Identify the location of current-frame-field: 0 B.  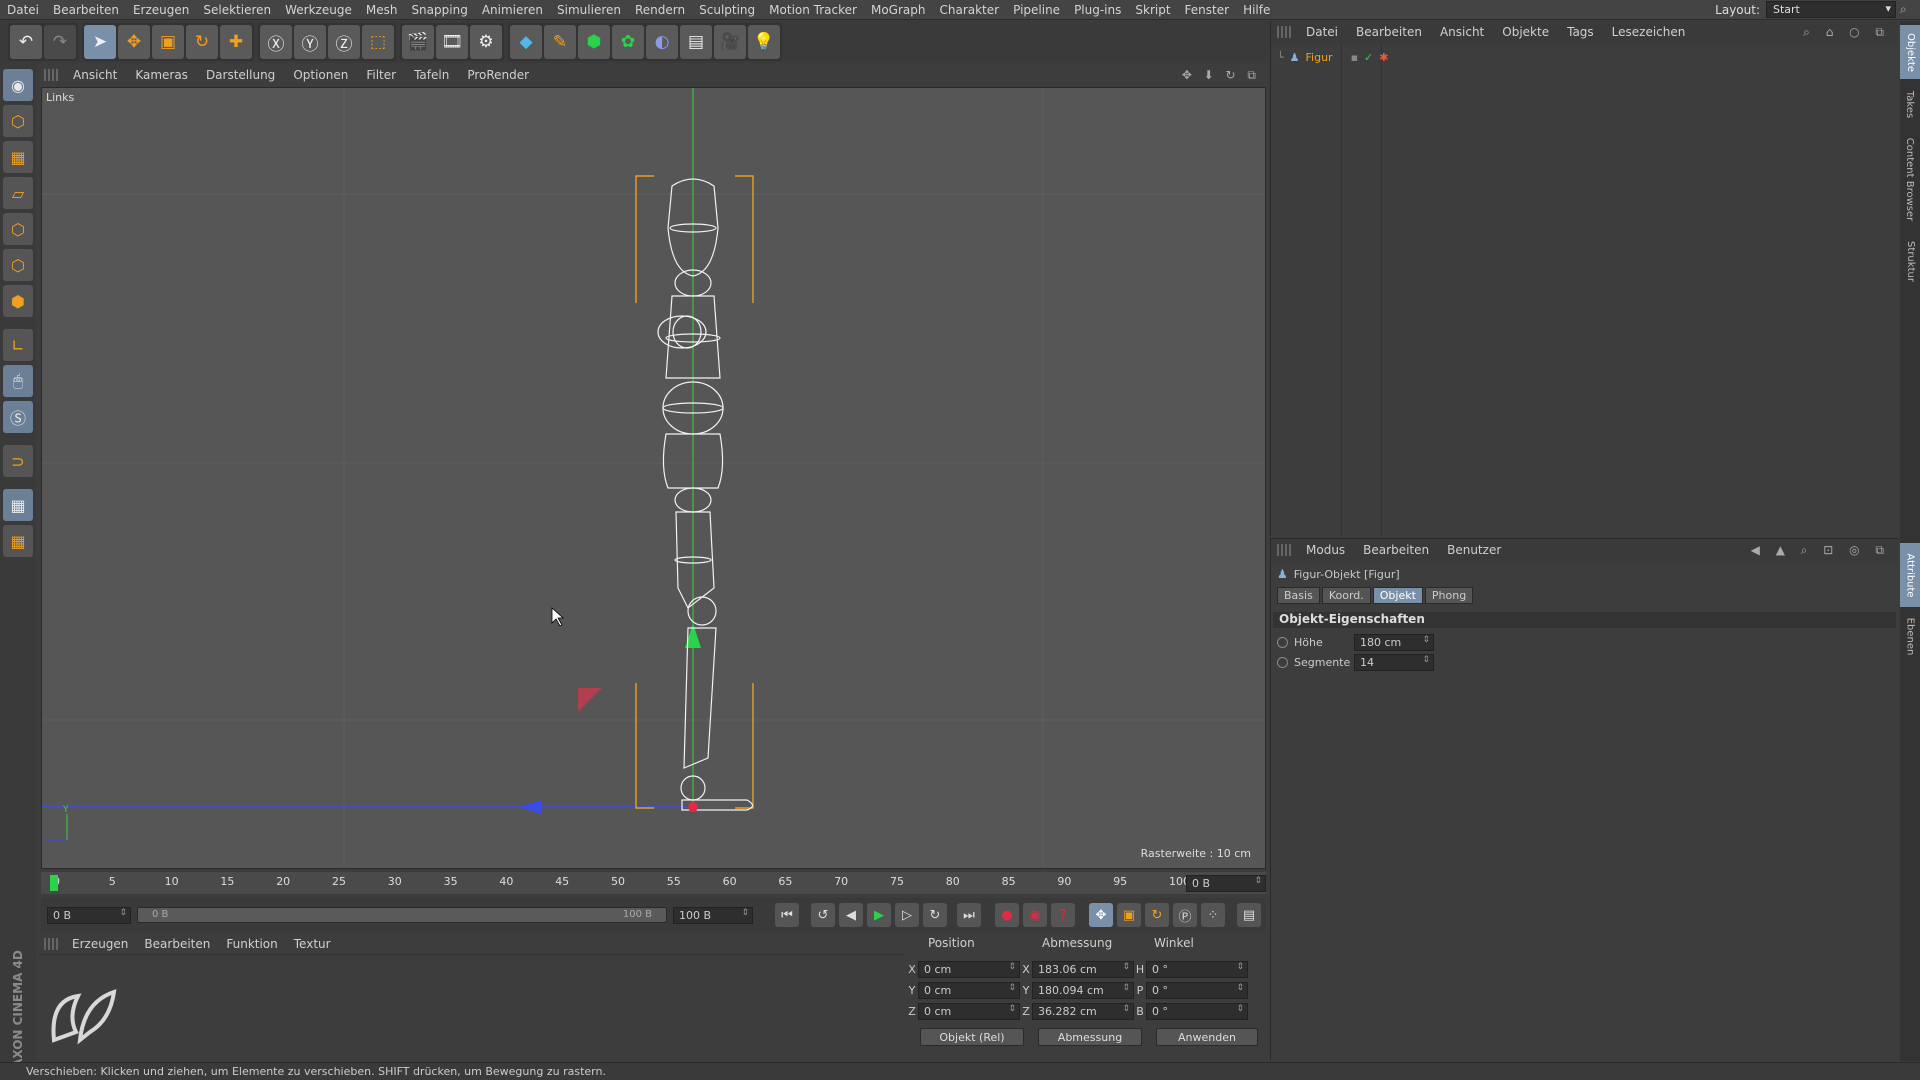
(1226, 883).